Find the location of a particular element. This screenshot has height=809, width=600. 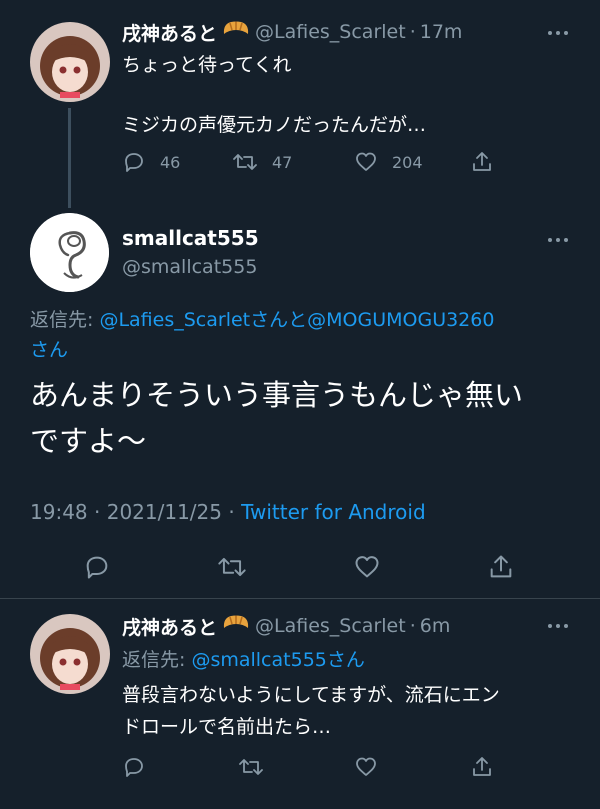

tweet-time: 17m is located at coordinates (441, 32).